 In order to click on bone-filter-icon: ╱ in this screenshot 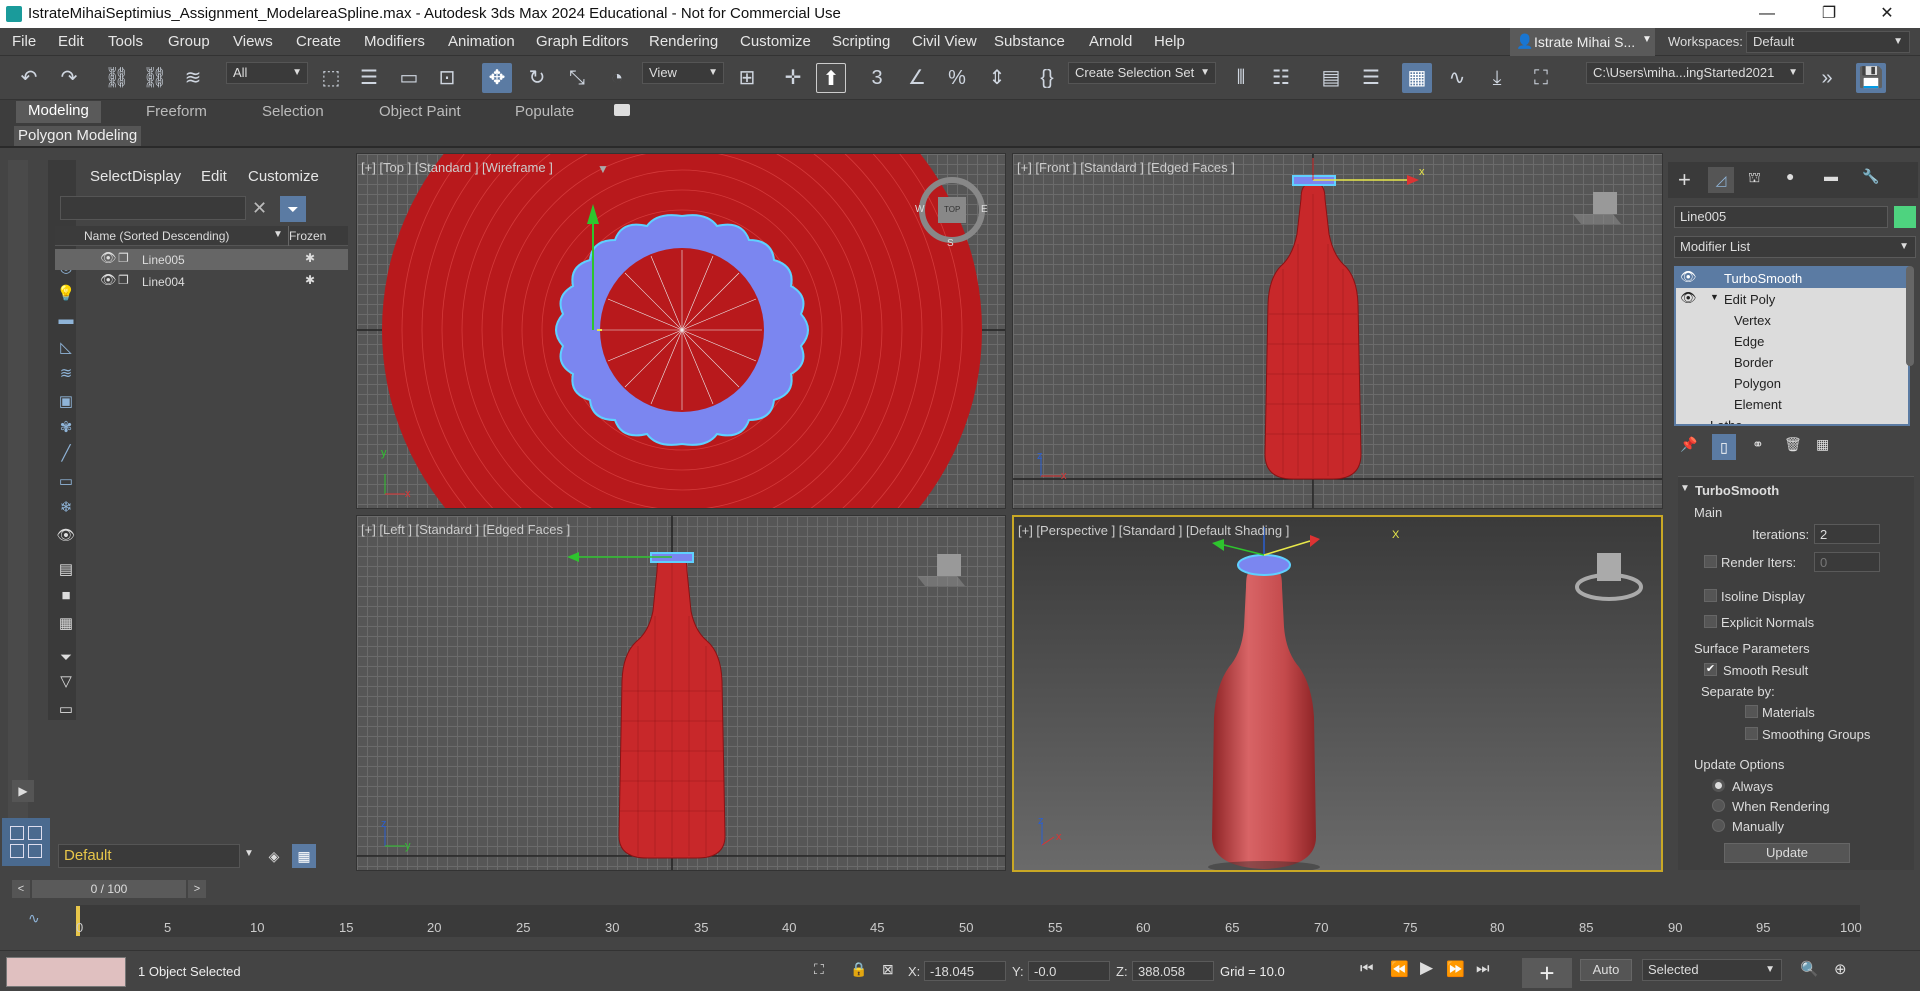, I will do `click(66, 454)`.